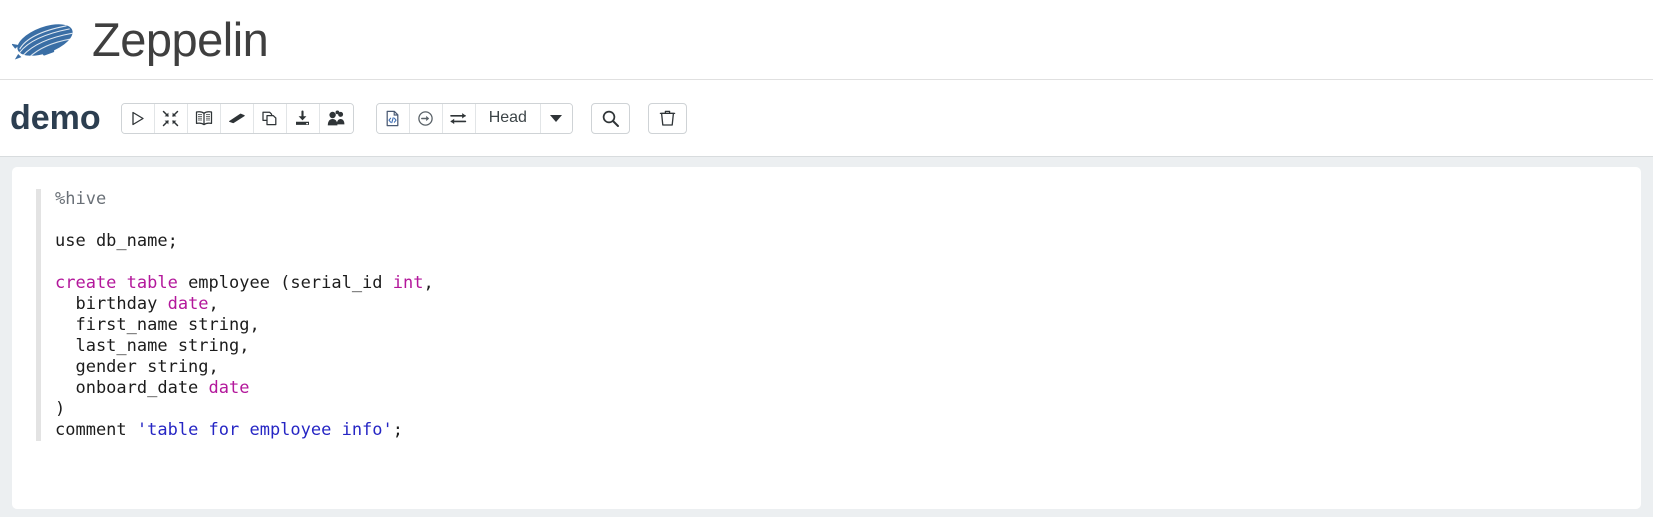 This screenshot has height=517, width=1653. I want to click on copy-pages-icon, so click(269, 118).